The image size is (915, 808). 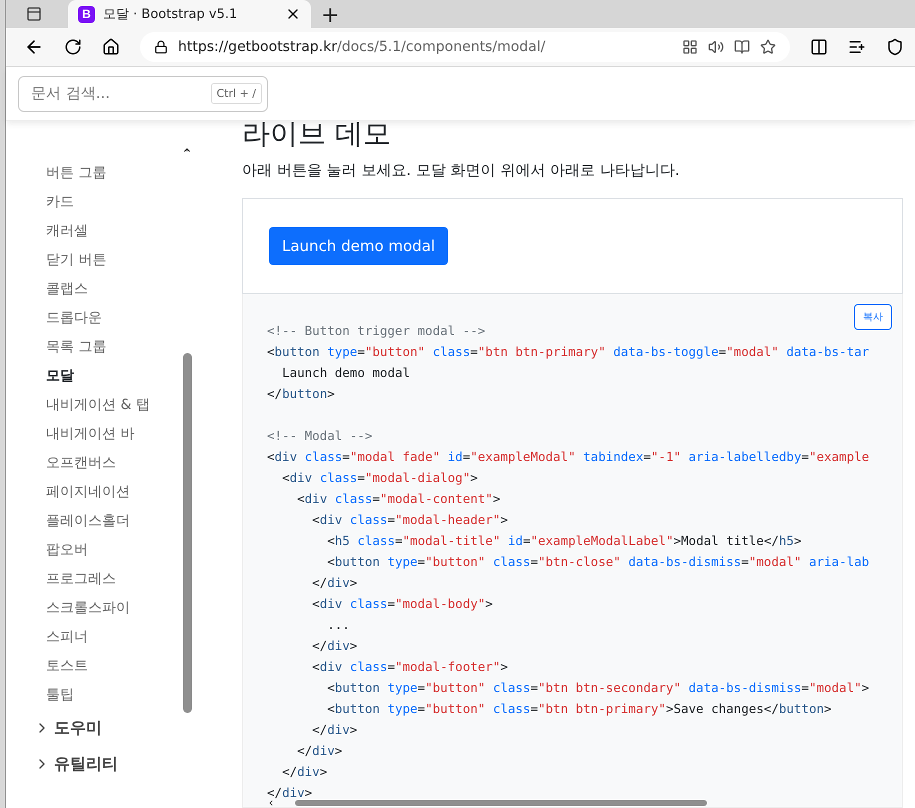 What do you see at coordinates (410, 667) in the screenshot?
I see `code-line: <div class="modal-footer">` at bounding box center [410, 667].